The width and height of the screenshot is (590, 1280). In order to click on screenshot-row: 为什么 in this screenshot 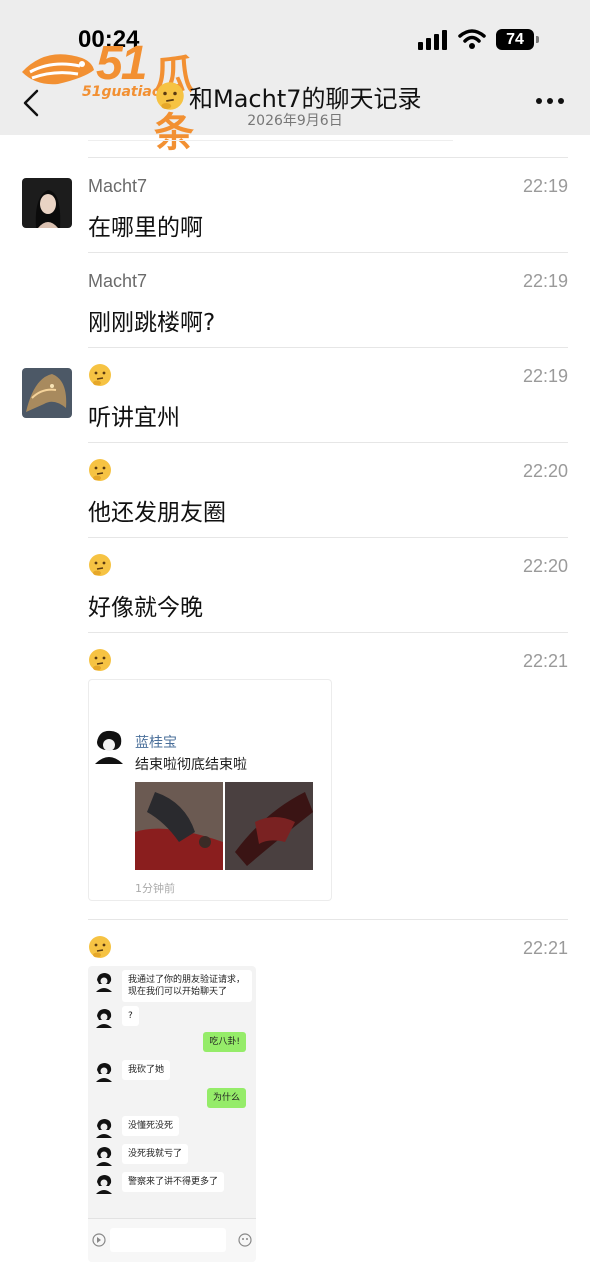, I will do `click(173, 1101)`.